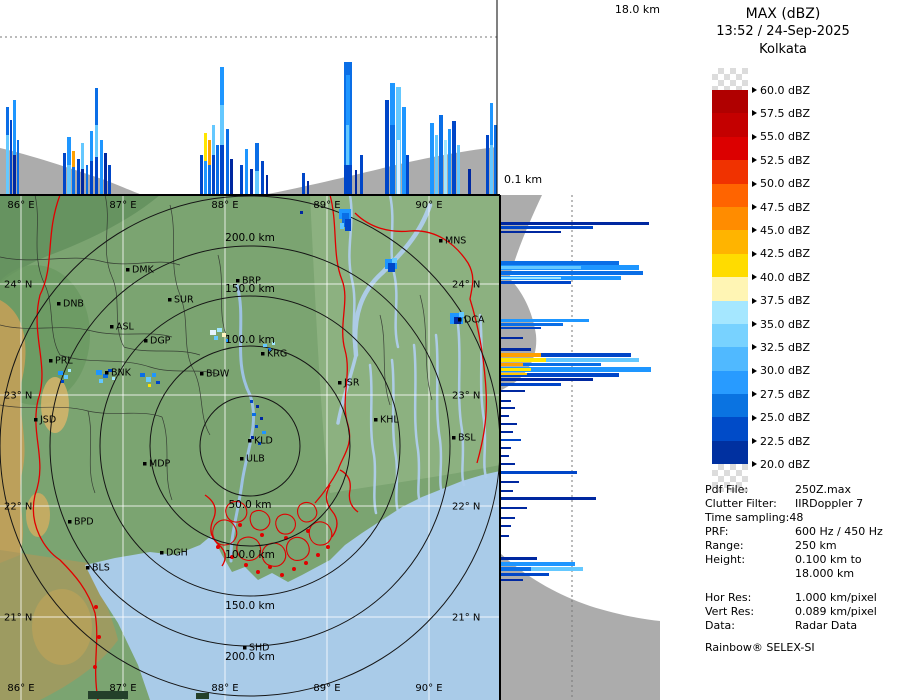 This screenshot has width=906, height=700. What do you see at coordinates (839, 531) in the screenshot?
I see `metadata-value: 600 Hz / 450 Hz` at bounding box center [839, 531].